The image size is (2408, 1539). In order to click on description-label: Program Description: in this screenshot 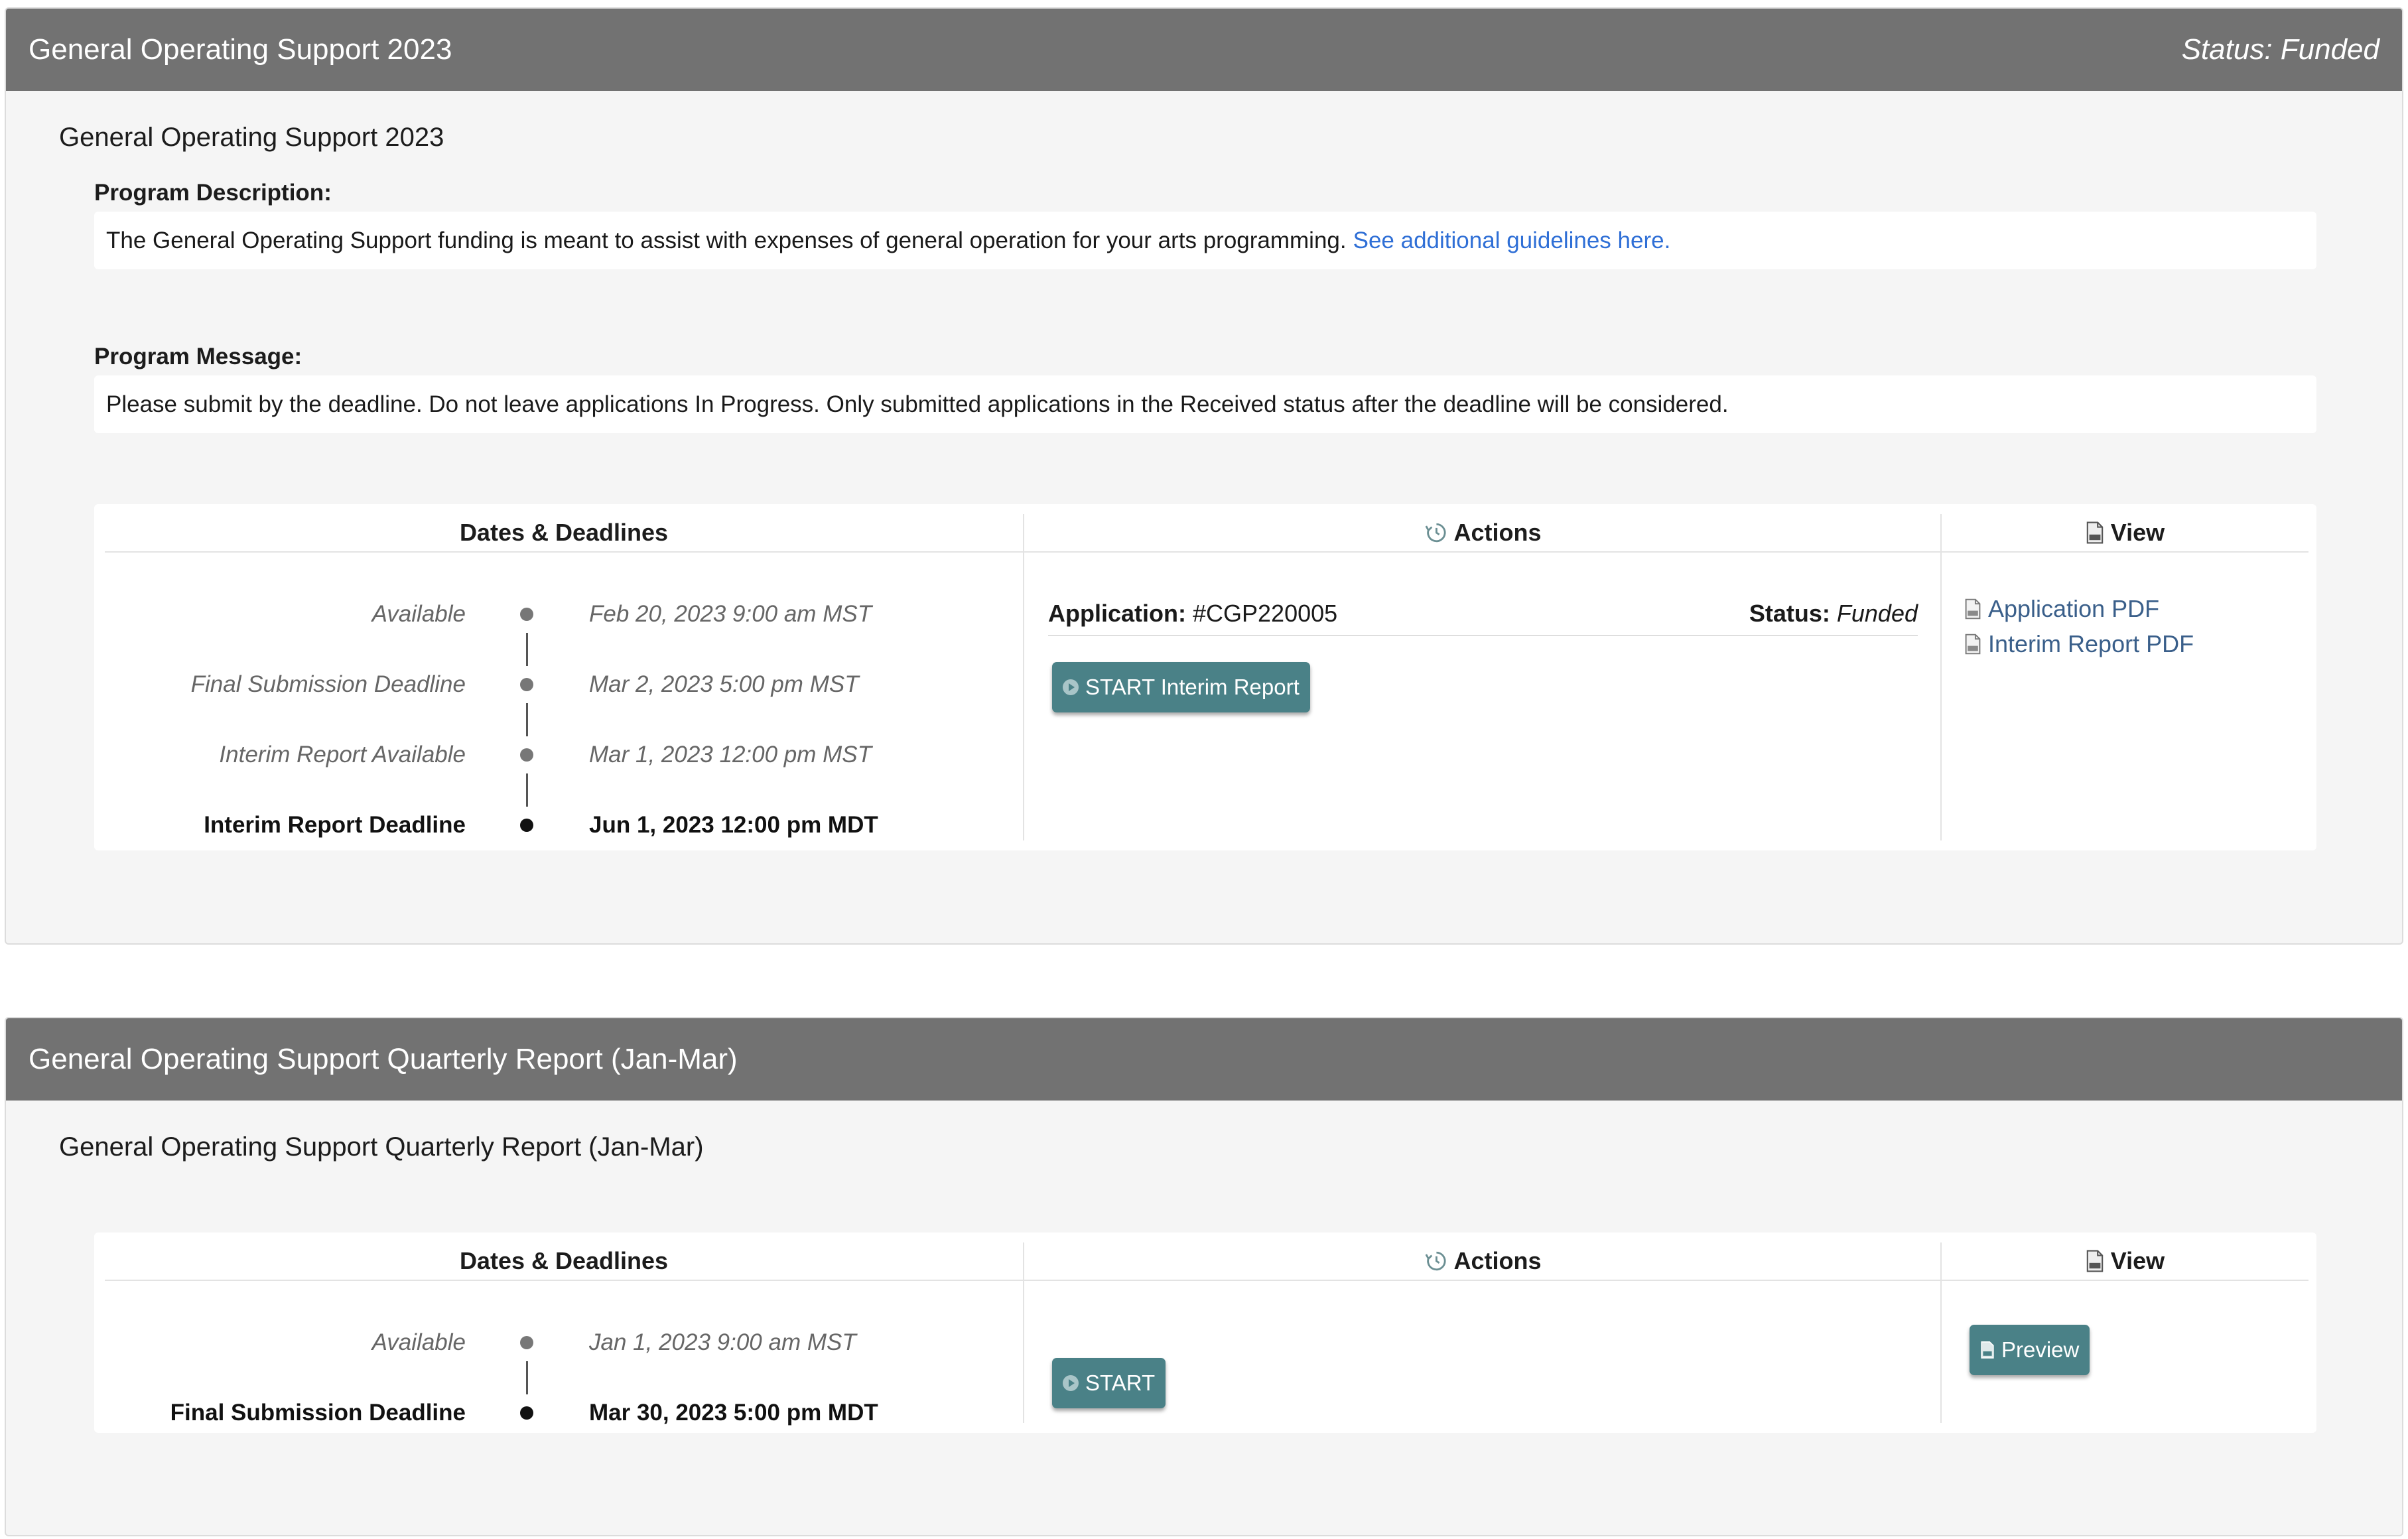, I will do `click(213, 193)`.